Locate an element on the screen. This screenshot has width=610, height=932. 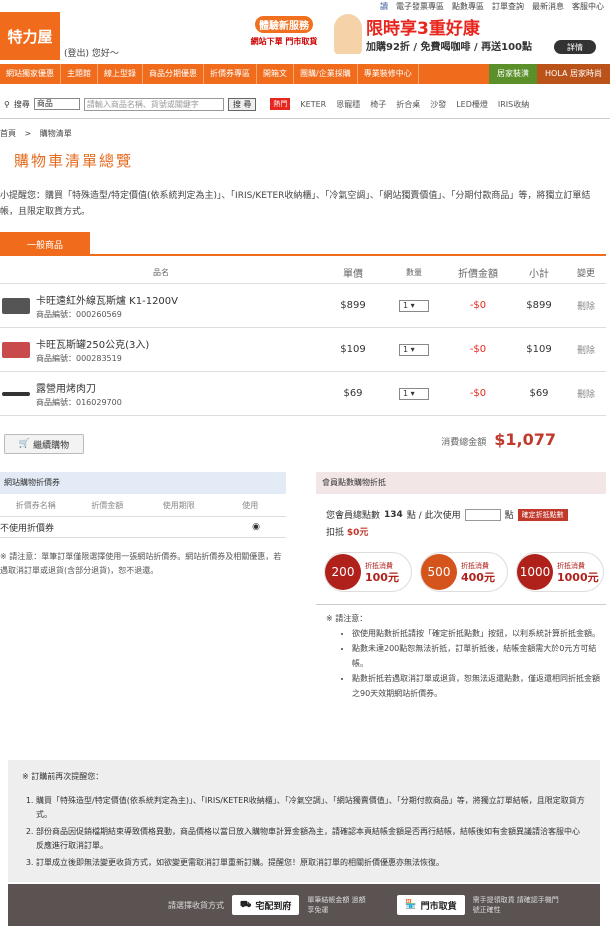
nav-hola: HOLA 居家時尚 is located at coordinates (573, 74).